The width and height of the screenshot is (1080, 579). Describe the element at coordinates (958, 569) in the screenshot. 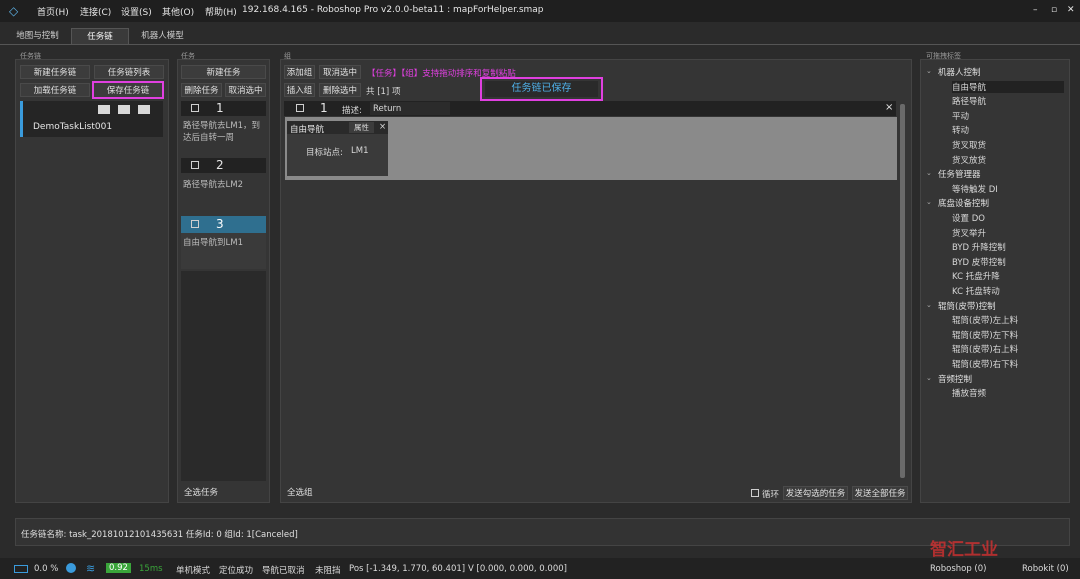

I see `roboshop-indicator: Roboshop (0)` at that location.